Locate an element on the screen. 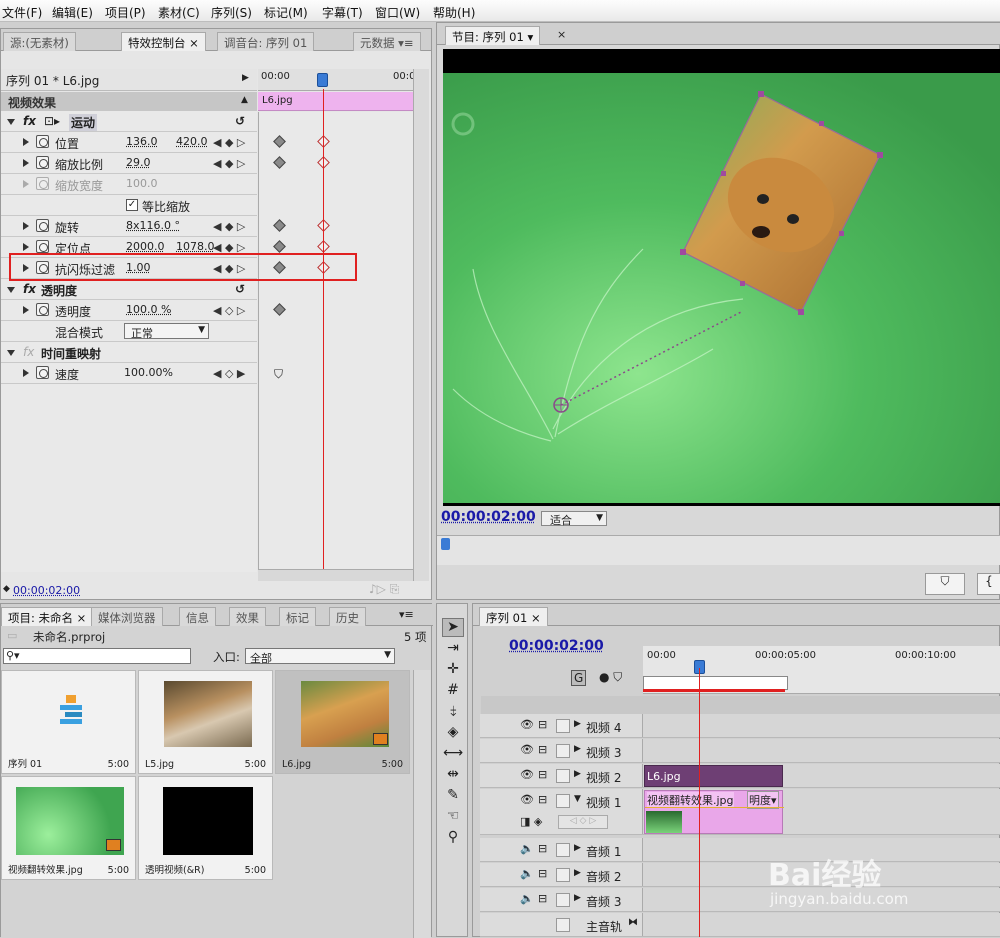 This screenshot has height=938, width=1000. speaker-icon: 🔈 is located at coordinates (527, 873).